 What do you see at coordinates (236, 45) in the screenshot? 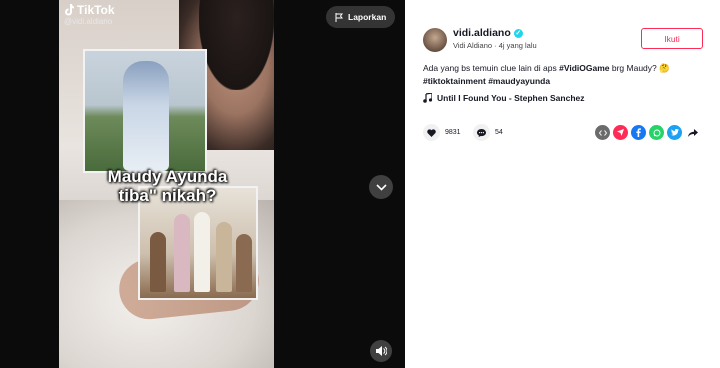
I see `hair-shape` at bounding box center [236, 45].